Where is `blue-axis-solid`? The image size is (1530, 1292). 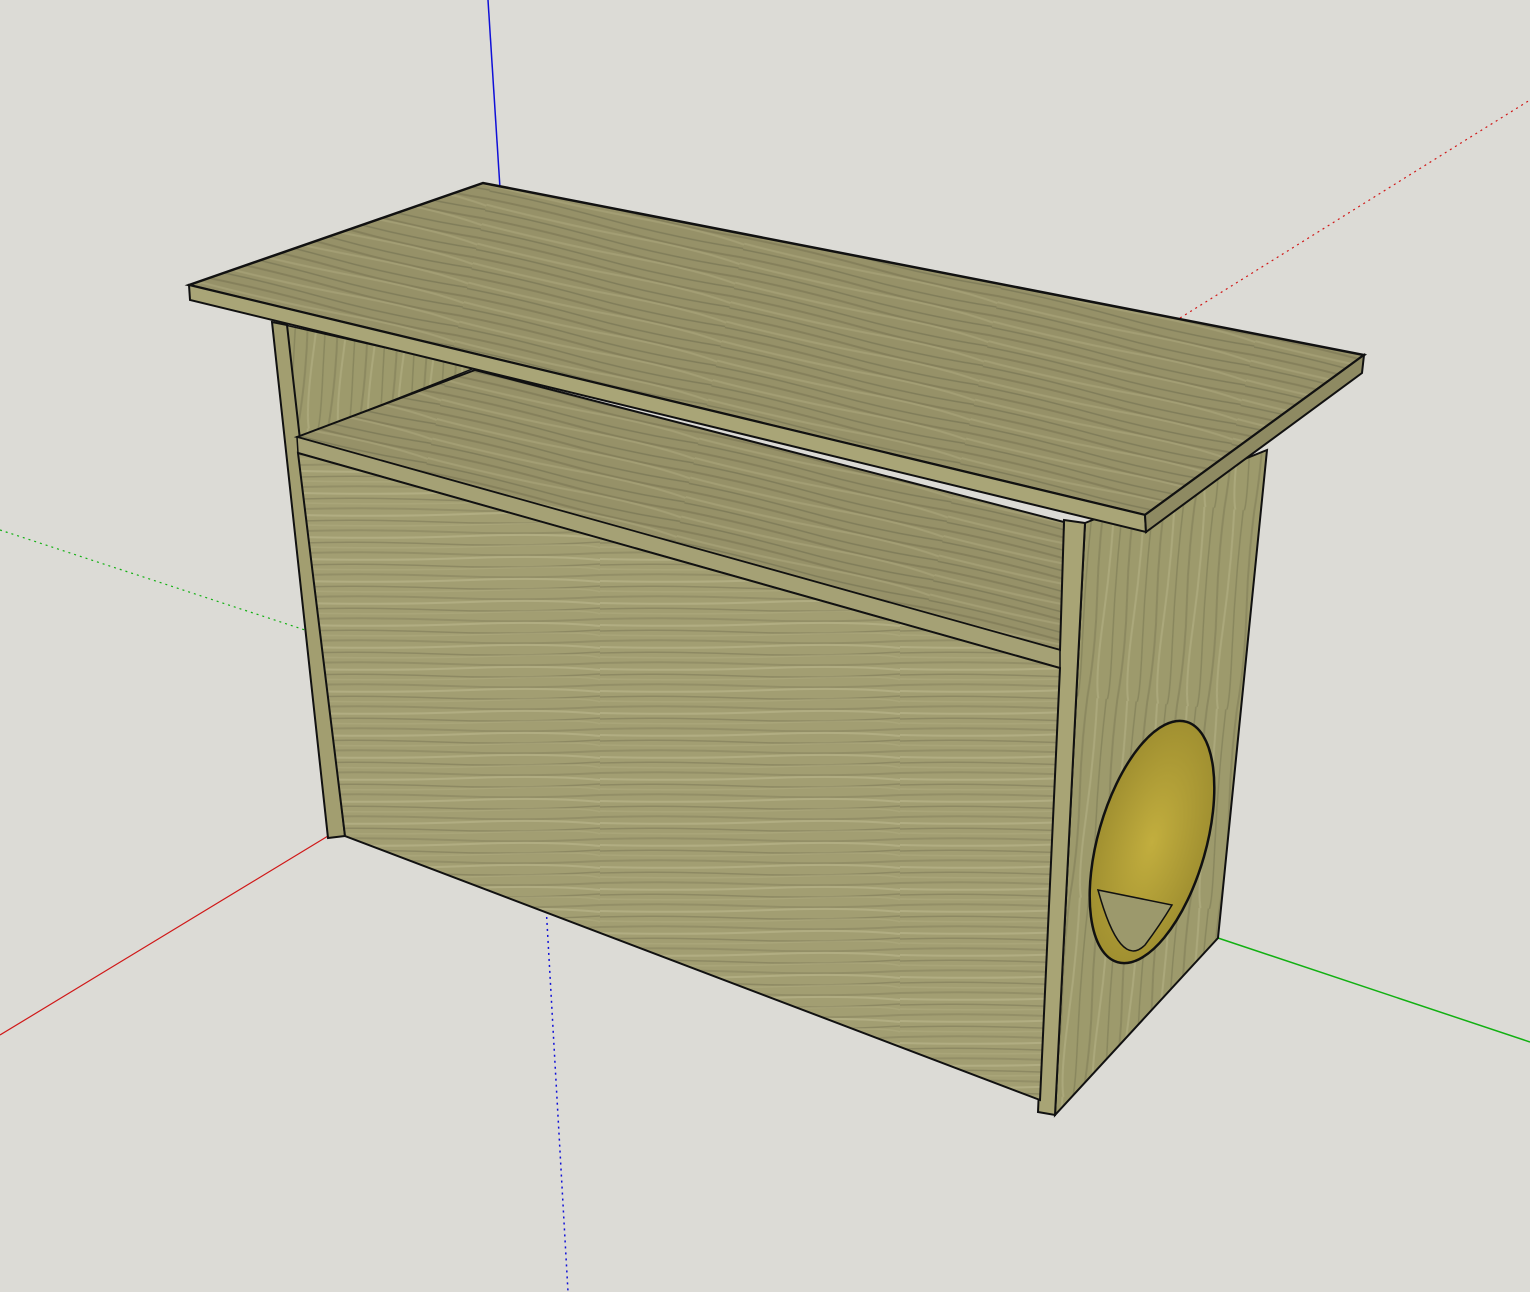 blue-axis-solid is located at coordinates (494, 102).